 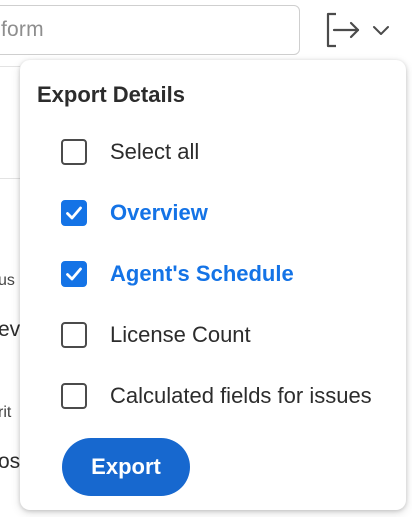 What do you see at coordinates (6, 412) in the screenshot?
I see `background-text-fragment: rit` at bounding box center [6, 412].